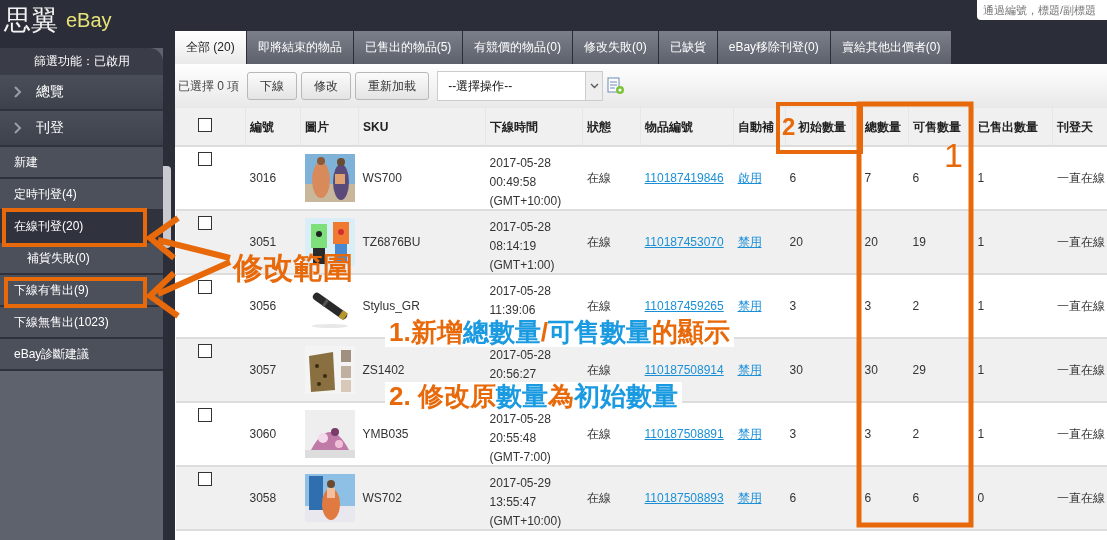  Describe the element at coordinates (81, 93) in the screenshot. I see `sidebar-item: 總覽` at that location.